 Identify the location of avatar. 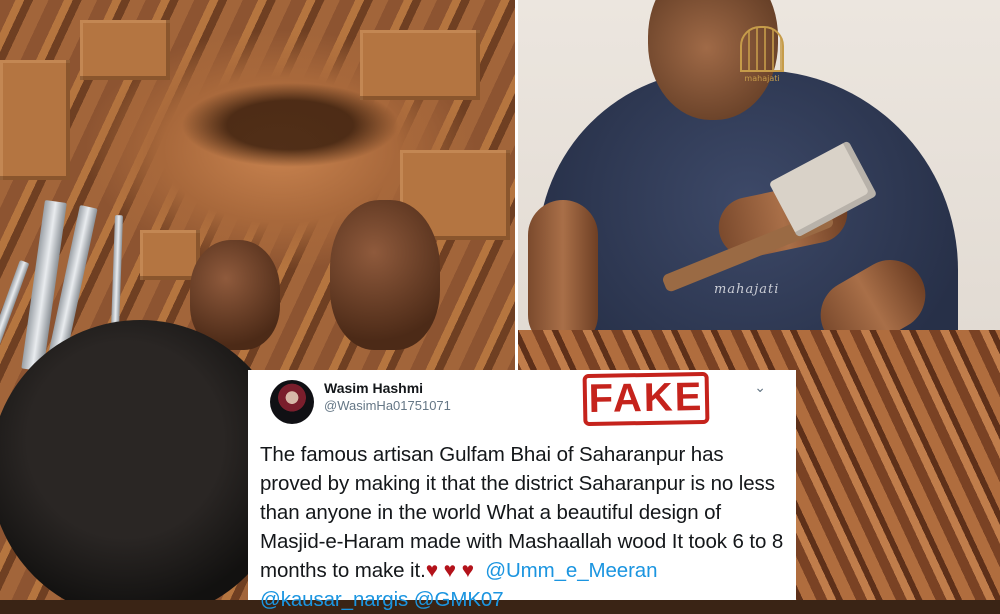
(292, 402).